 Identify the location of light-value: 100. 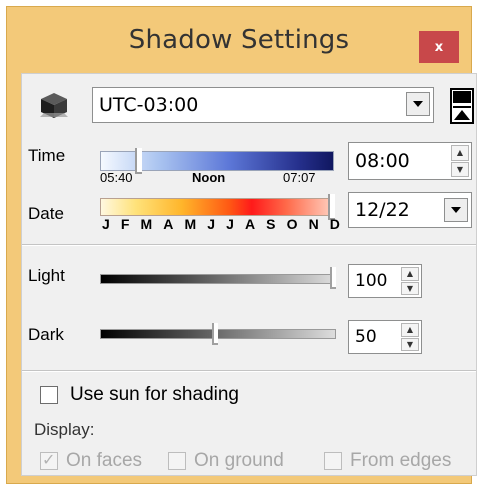
(371, 281).